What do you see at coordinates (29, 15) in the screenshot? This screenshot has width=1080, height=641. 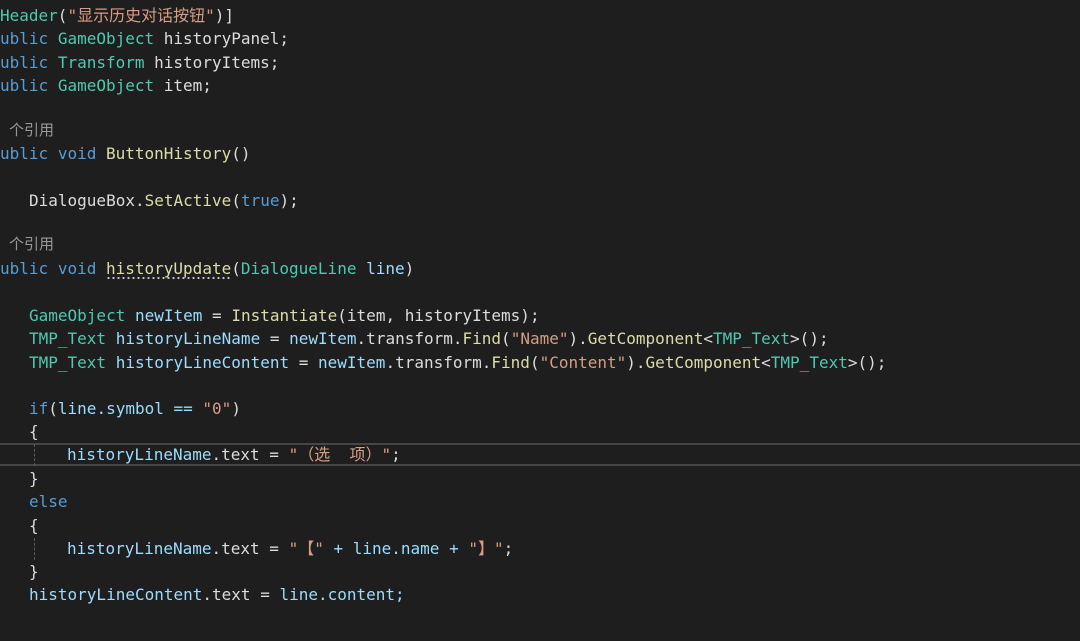 I see `attribute-name: Header` at bounding box center [29, 15].